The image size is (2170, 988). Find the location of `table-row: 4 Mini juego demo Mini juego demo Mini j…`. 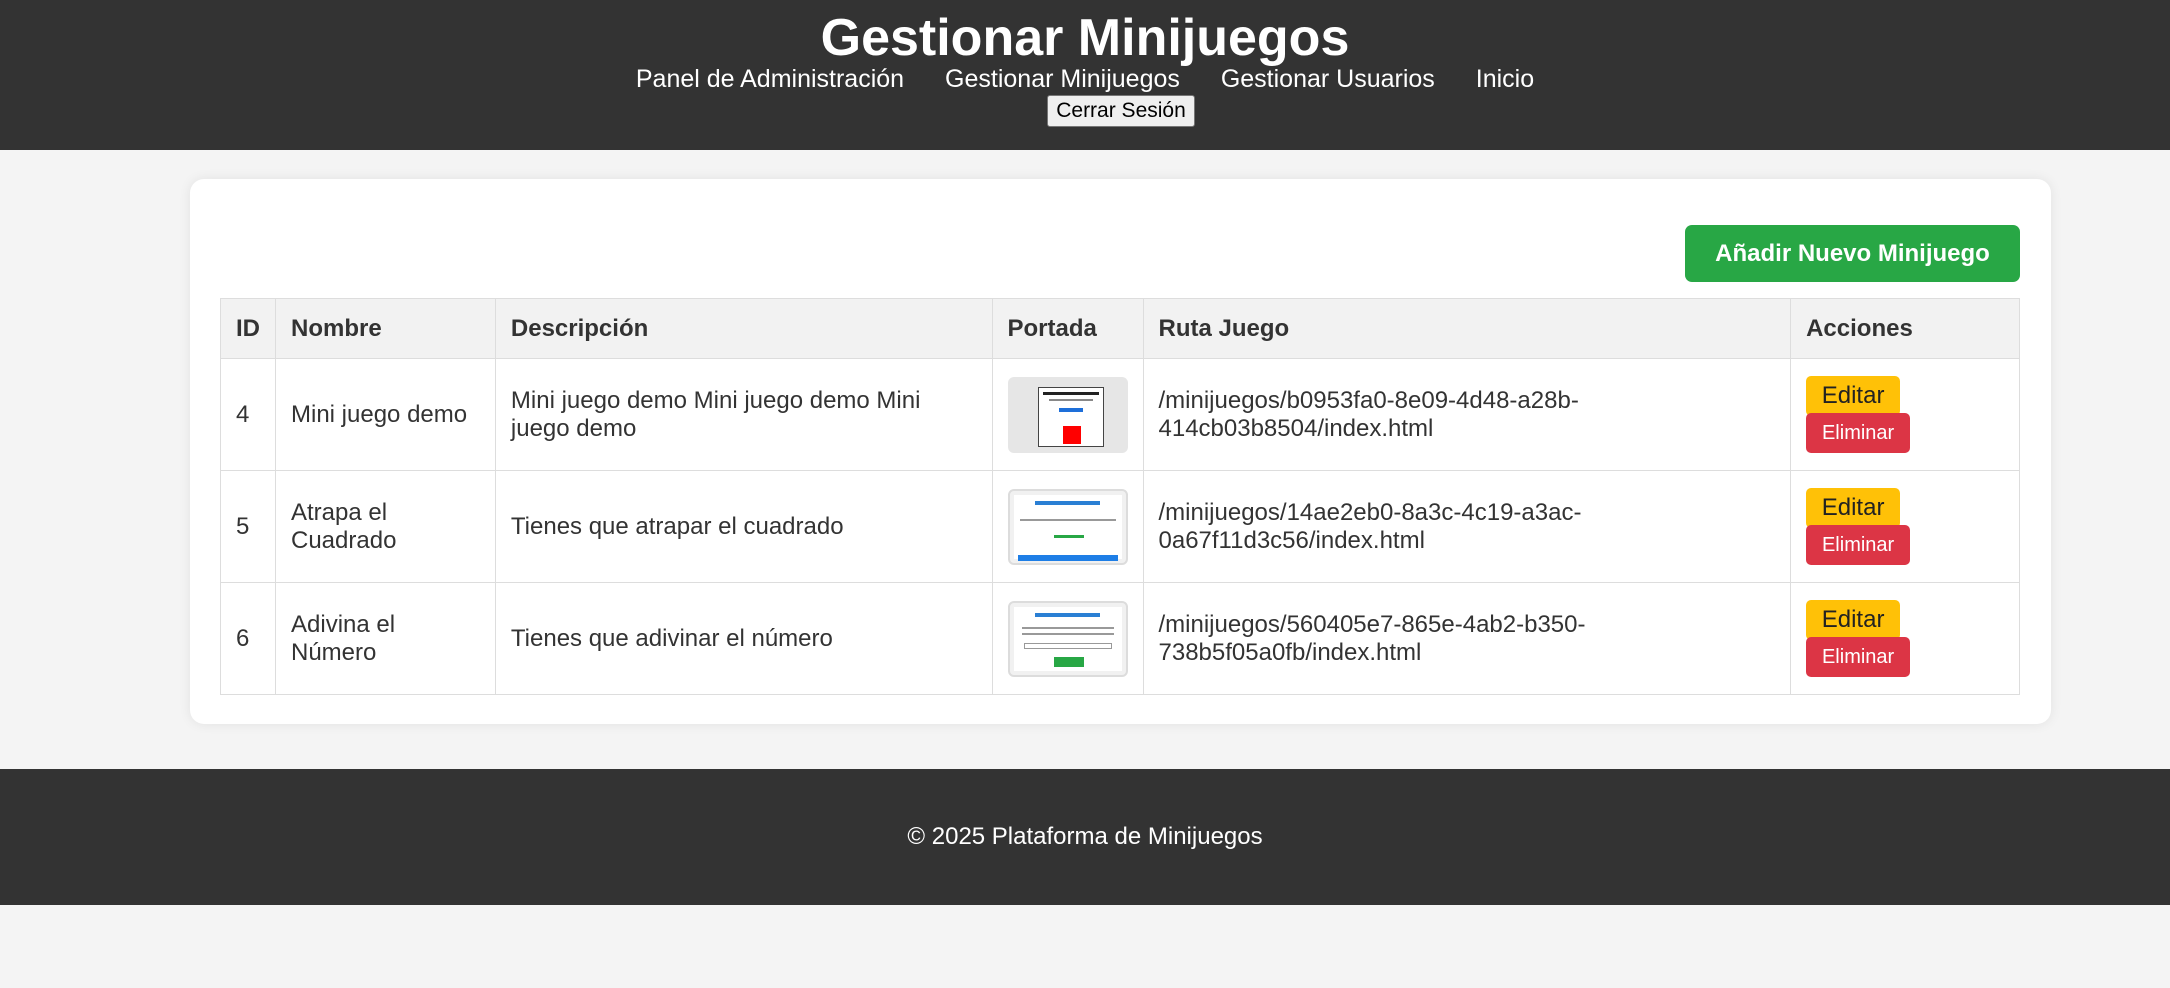

table-row: 4 Mini juego demo Mini juego demo Mini j… is located at coordinates (1120, 414).